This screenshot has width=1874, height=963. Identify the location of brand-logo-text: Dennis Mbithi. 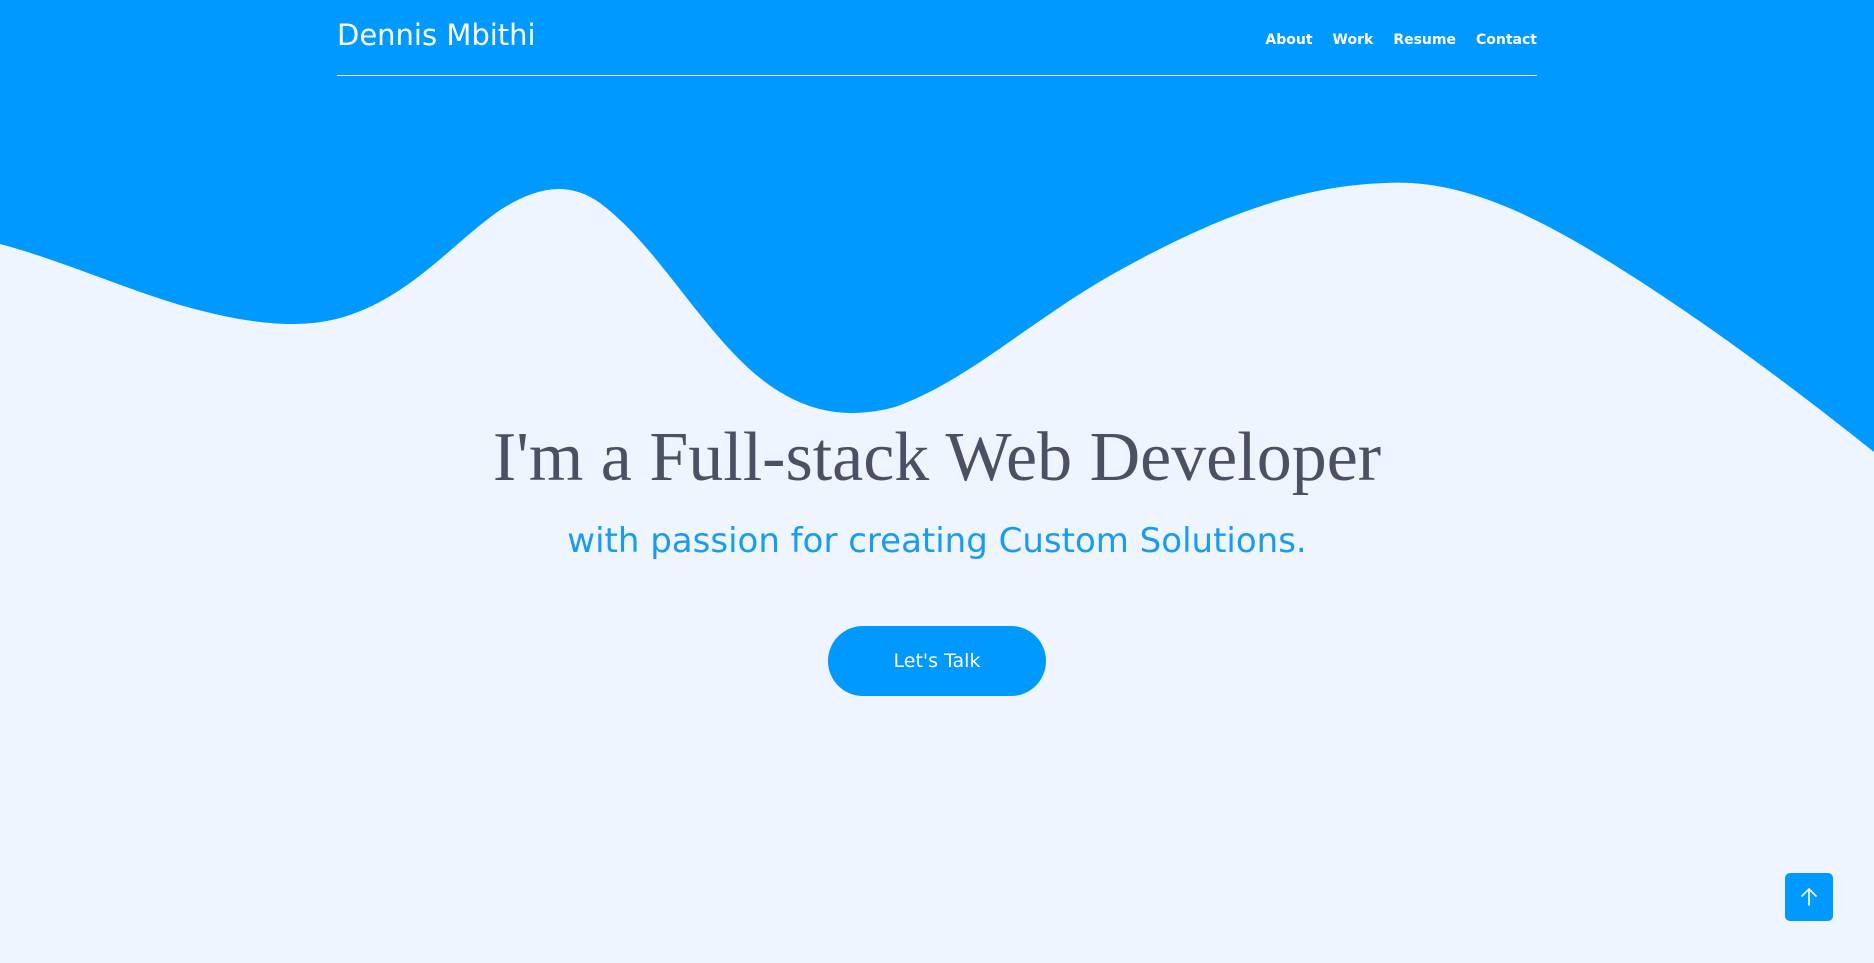
(436, 35).